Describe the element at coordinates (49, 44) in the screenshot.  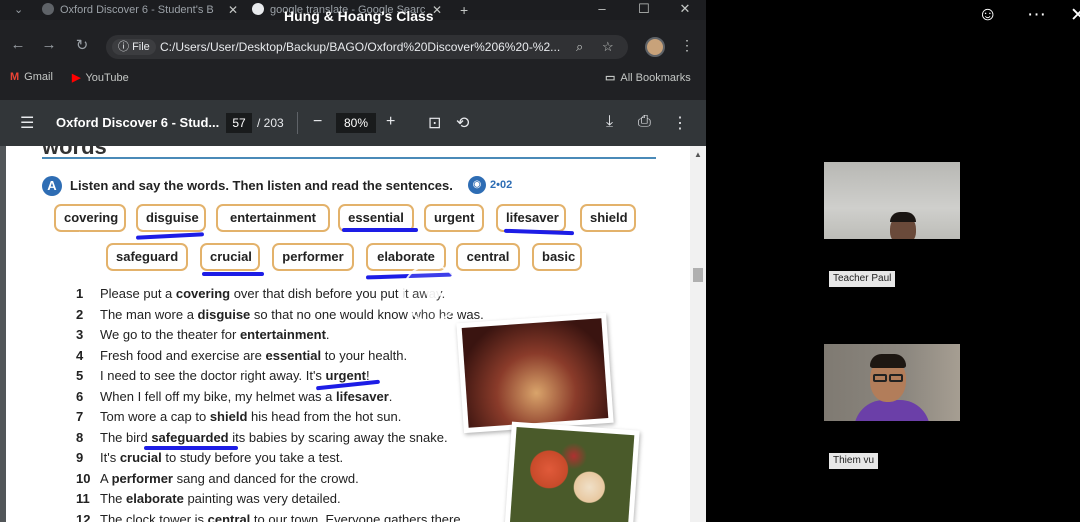
I see `forward-icon: →` at that location.